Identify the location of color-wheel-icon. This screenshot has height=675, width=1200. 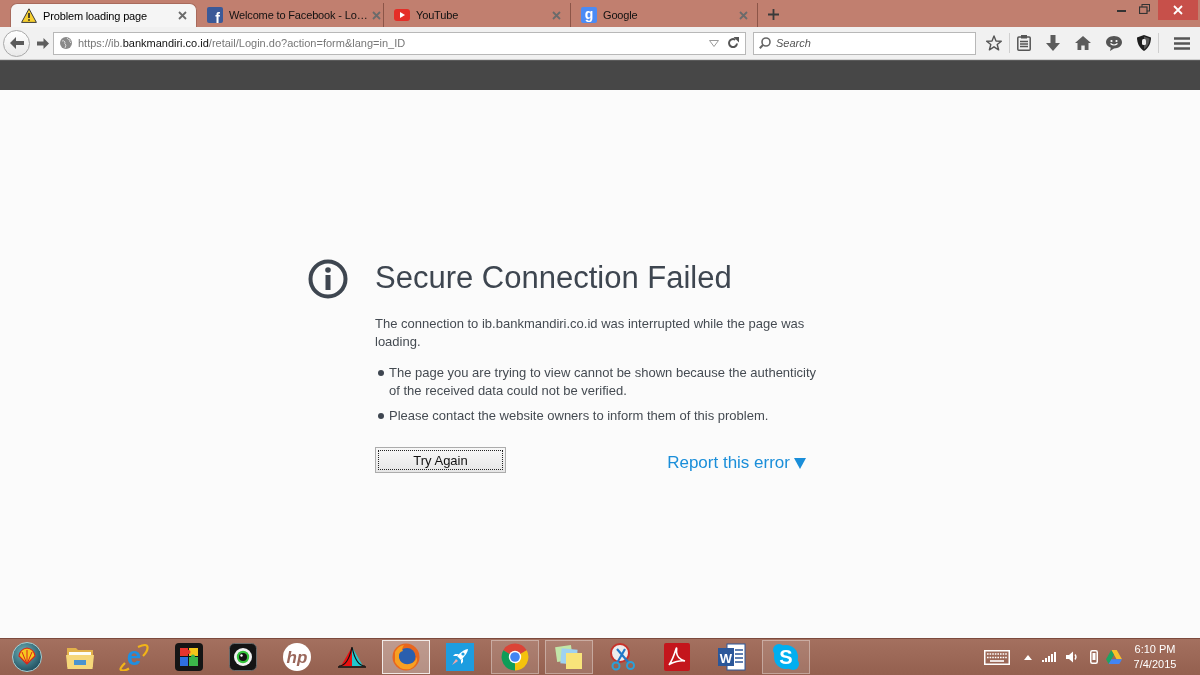
(514, 657).